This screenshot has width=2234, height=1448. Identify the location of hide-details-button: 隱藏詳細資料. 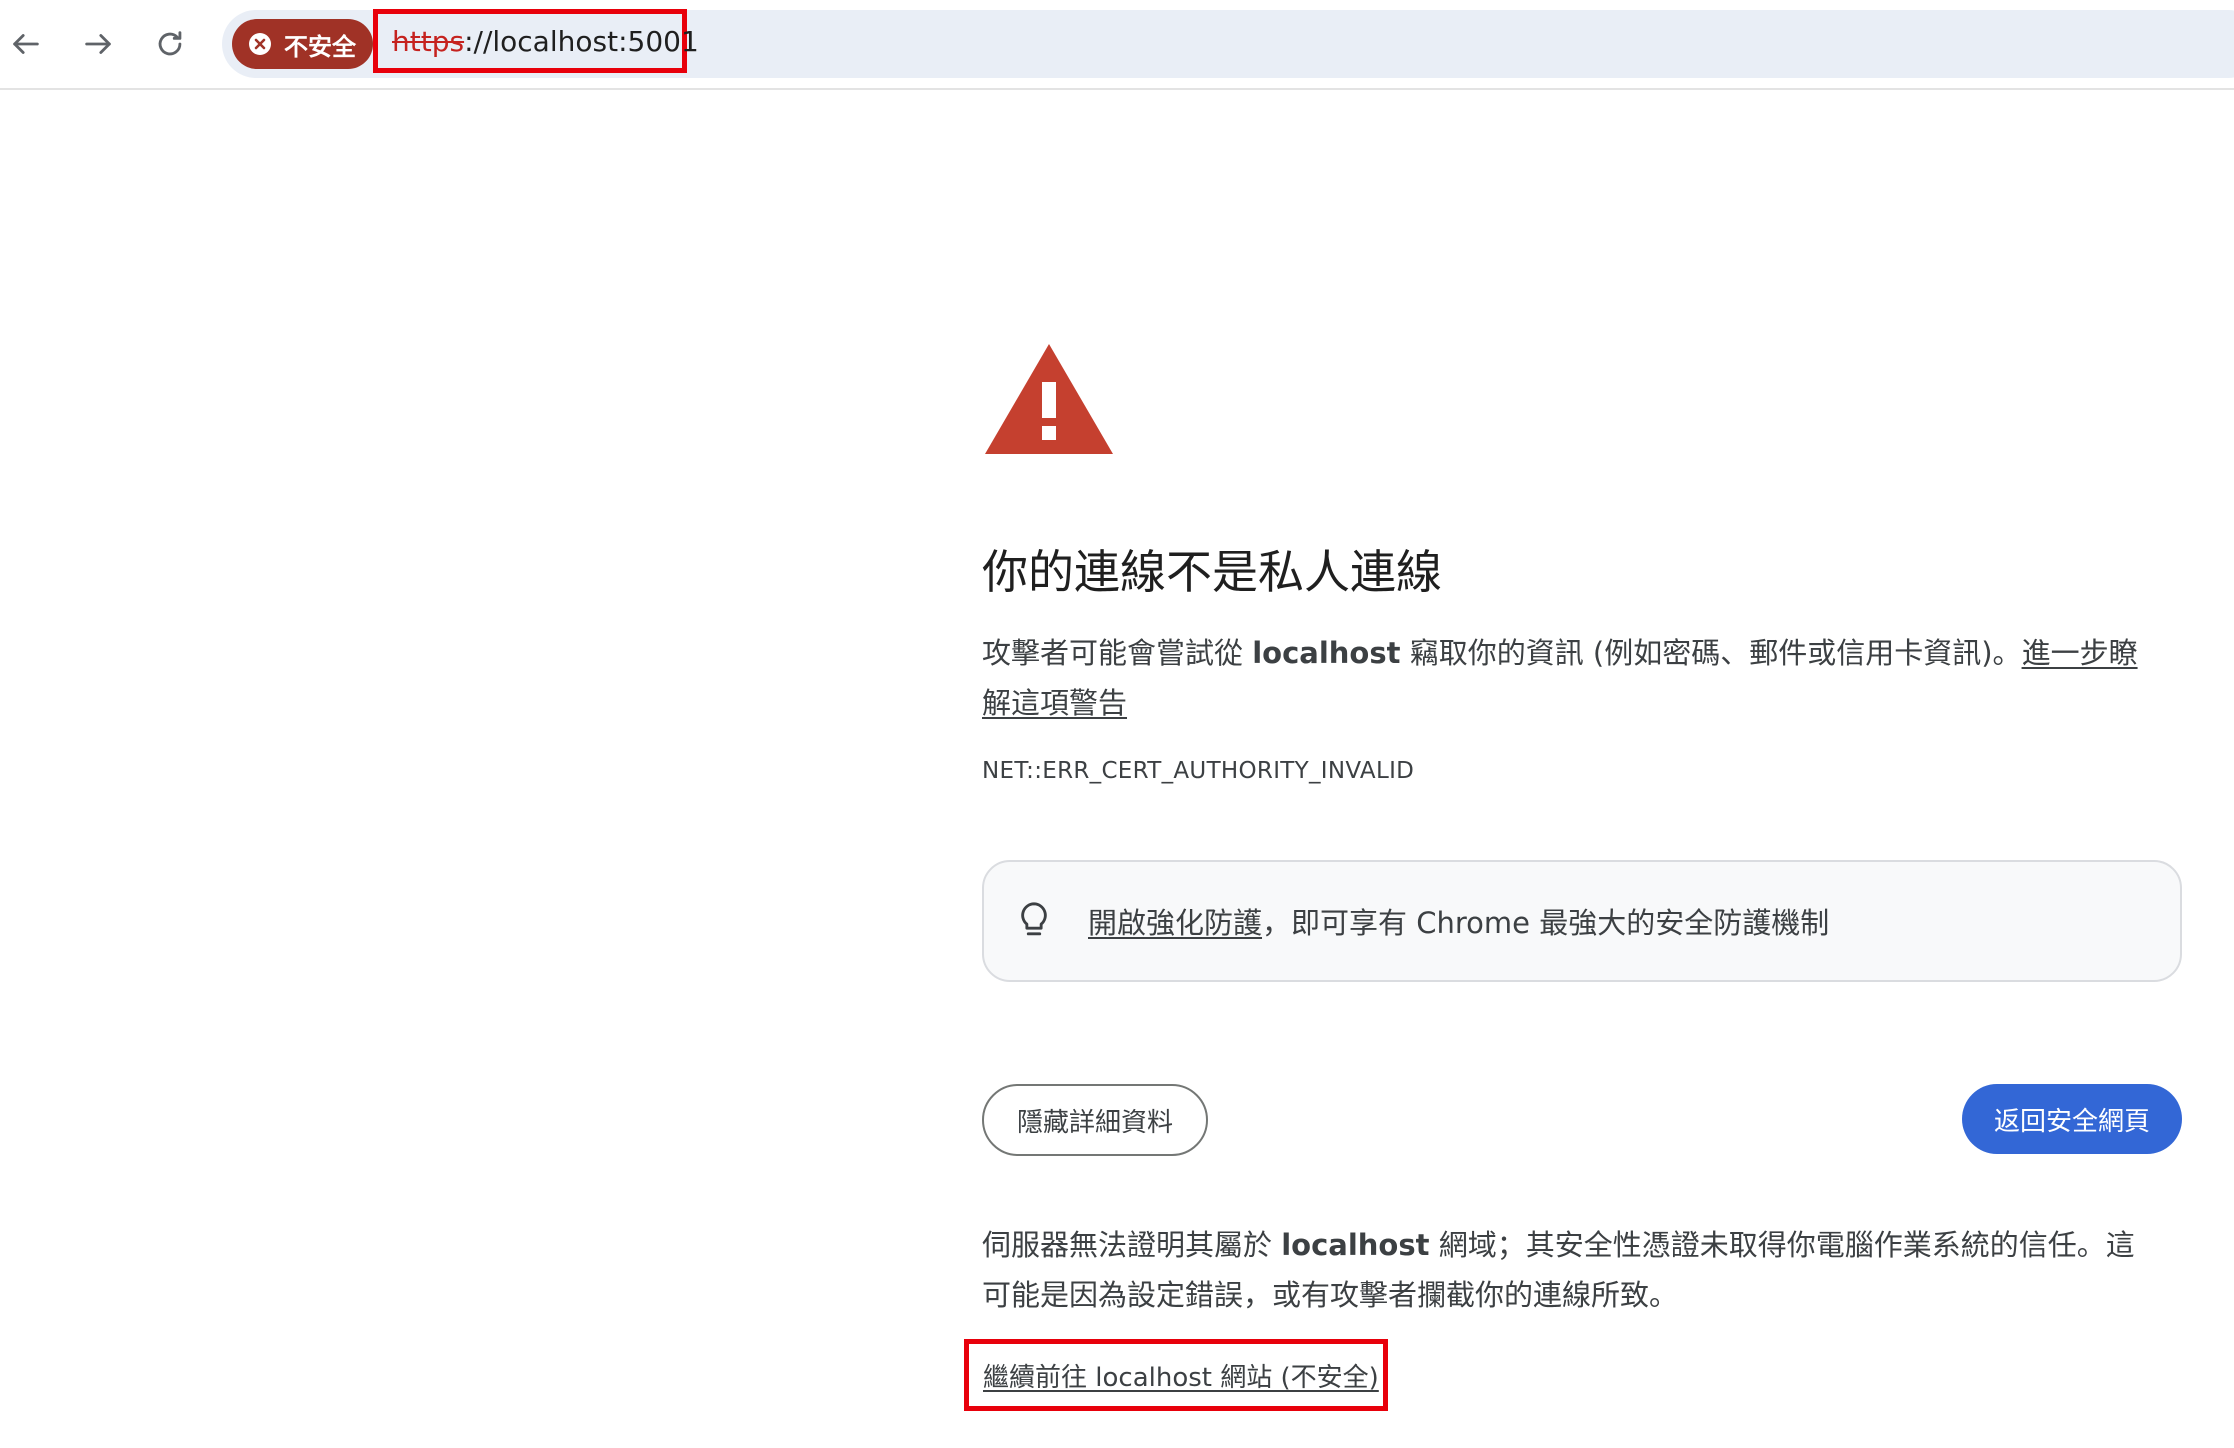
(1095, 1120).